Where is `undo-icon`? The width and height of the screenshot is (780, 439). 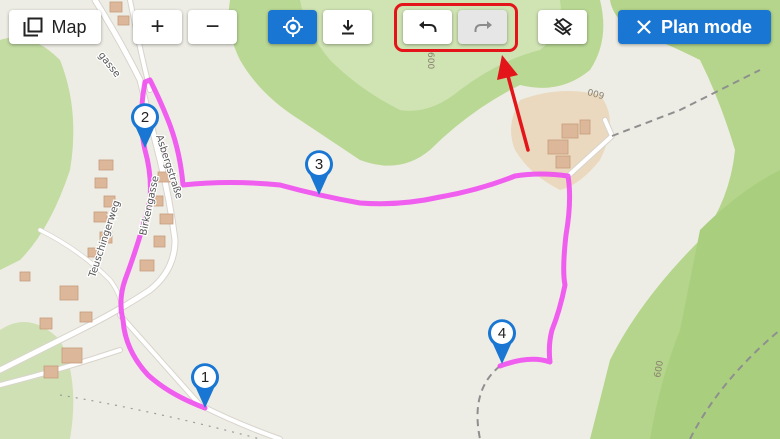 undo-icon is located at coordinates (427, 26).